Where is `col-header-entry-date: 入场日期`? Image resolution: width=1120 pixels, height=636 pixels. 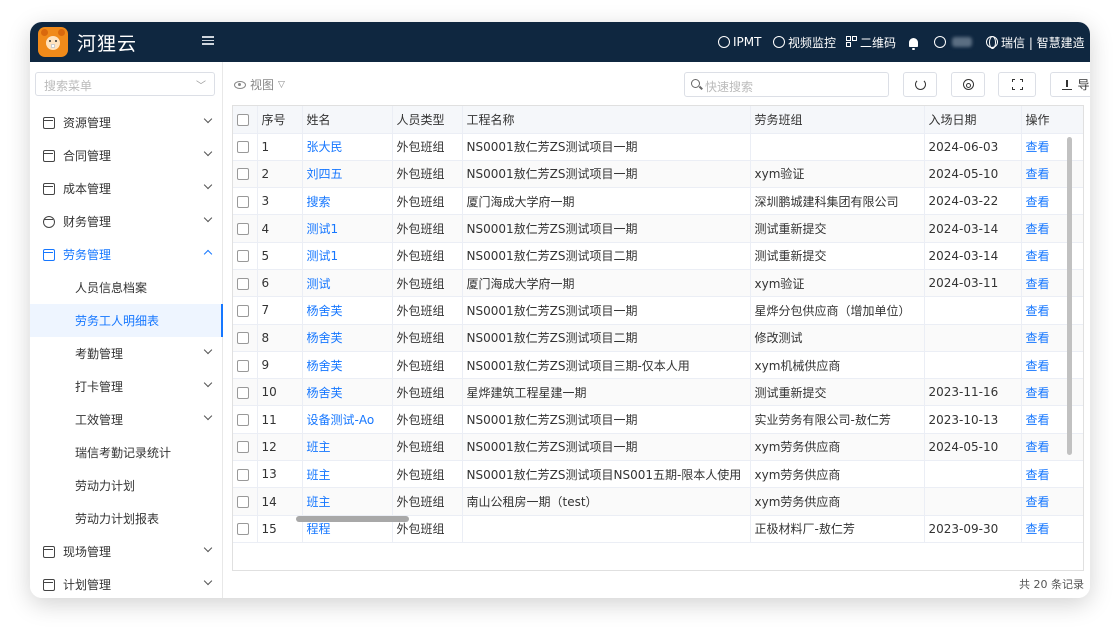 col-header-entry-date: 入场日期 is located at coordinates (973, 120).